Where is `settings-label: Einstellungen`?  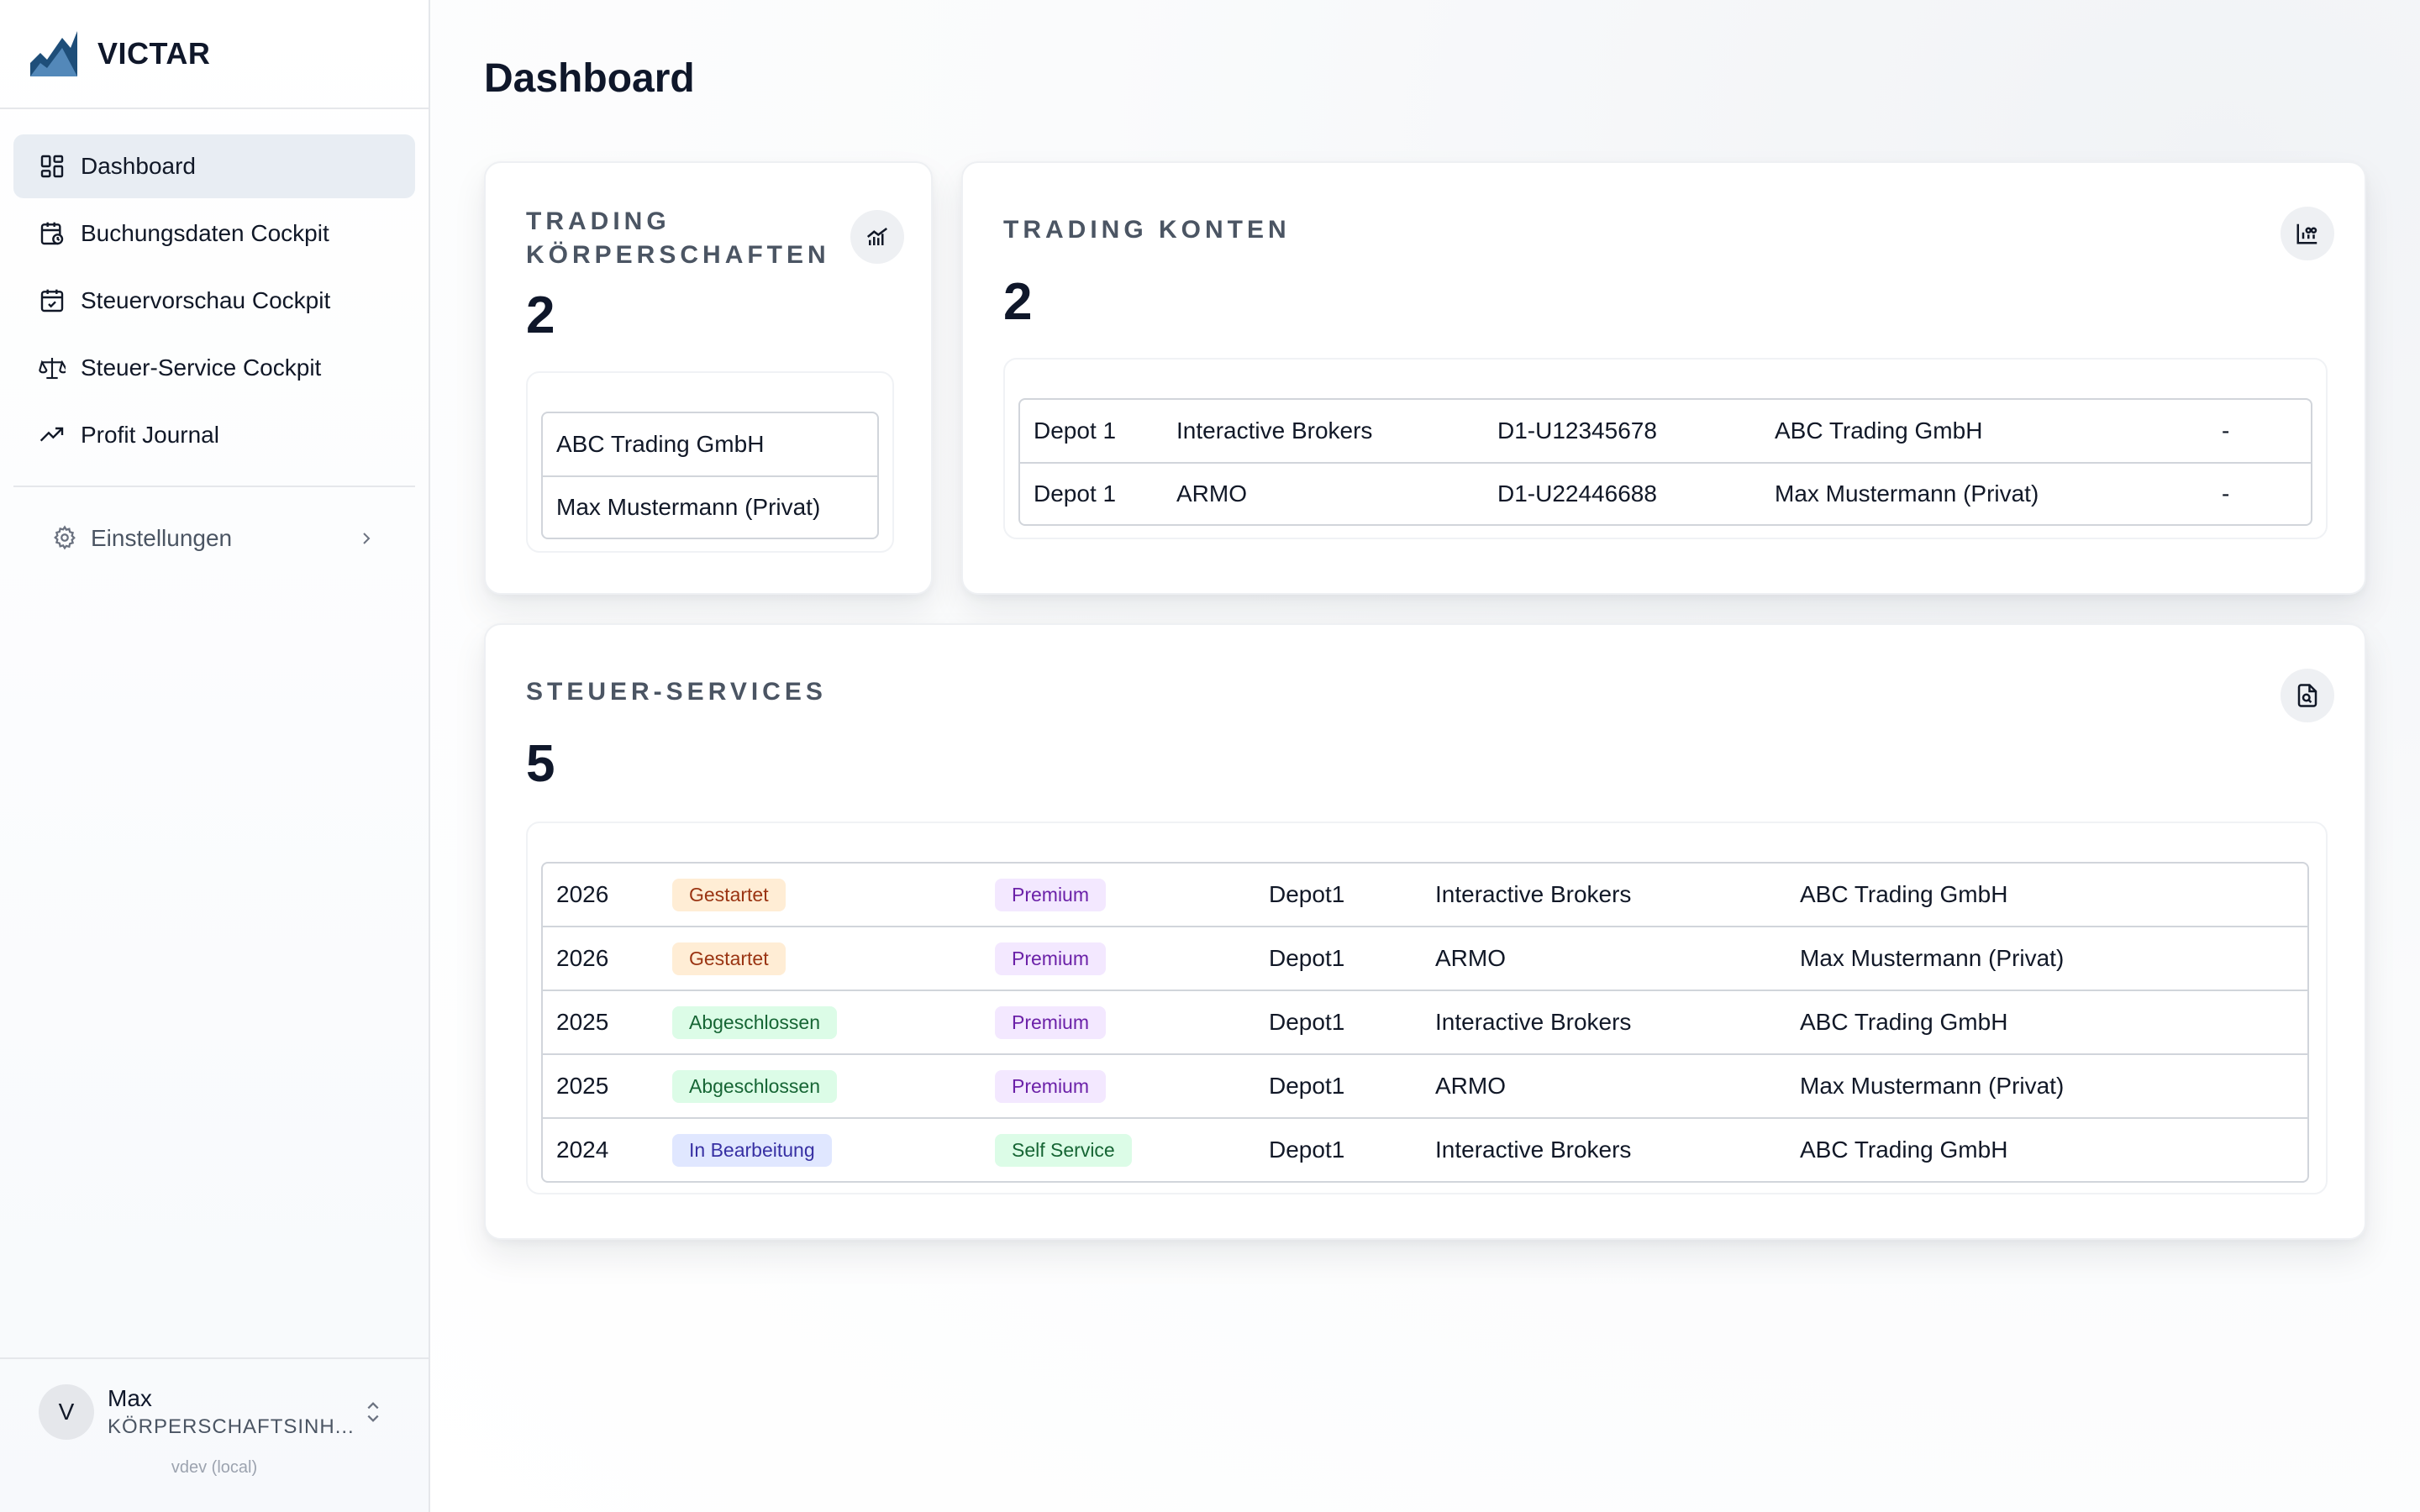 settings-label: Einstellungen is located at coordinates (162, 538).